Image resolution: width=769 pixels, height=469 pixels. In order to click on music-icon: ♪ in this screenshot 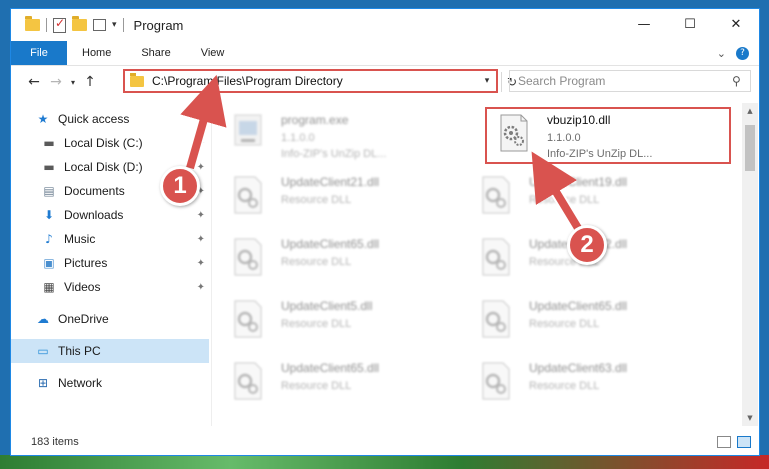, I will do `click(49, 239)`.